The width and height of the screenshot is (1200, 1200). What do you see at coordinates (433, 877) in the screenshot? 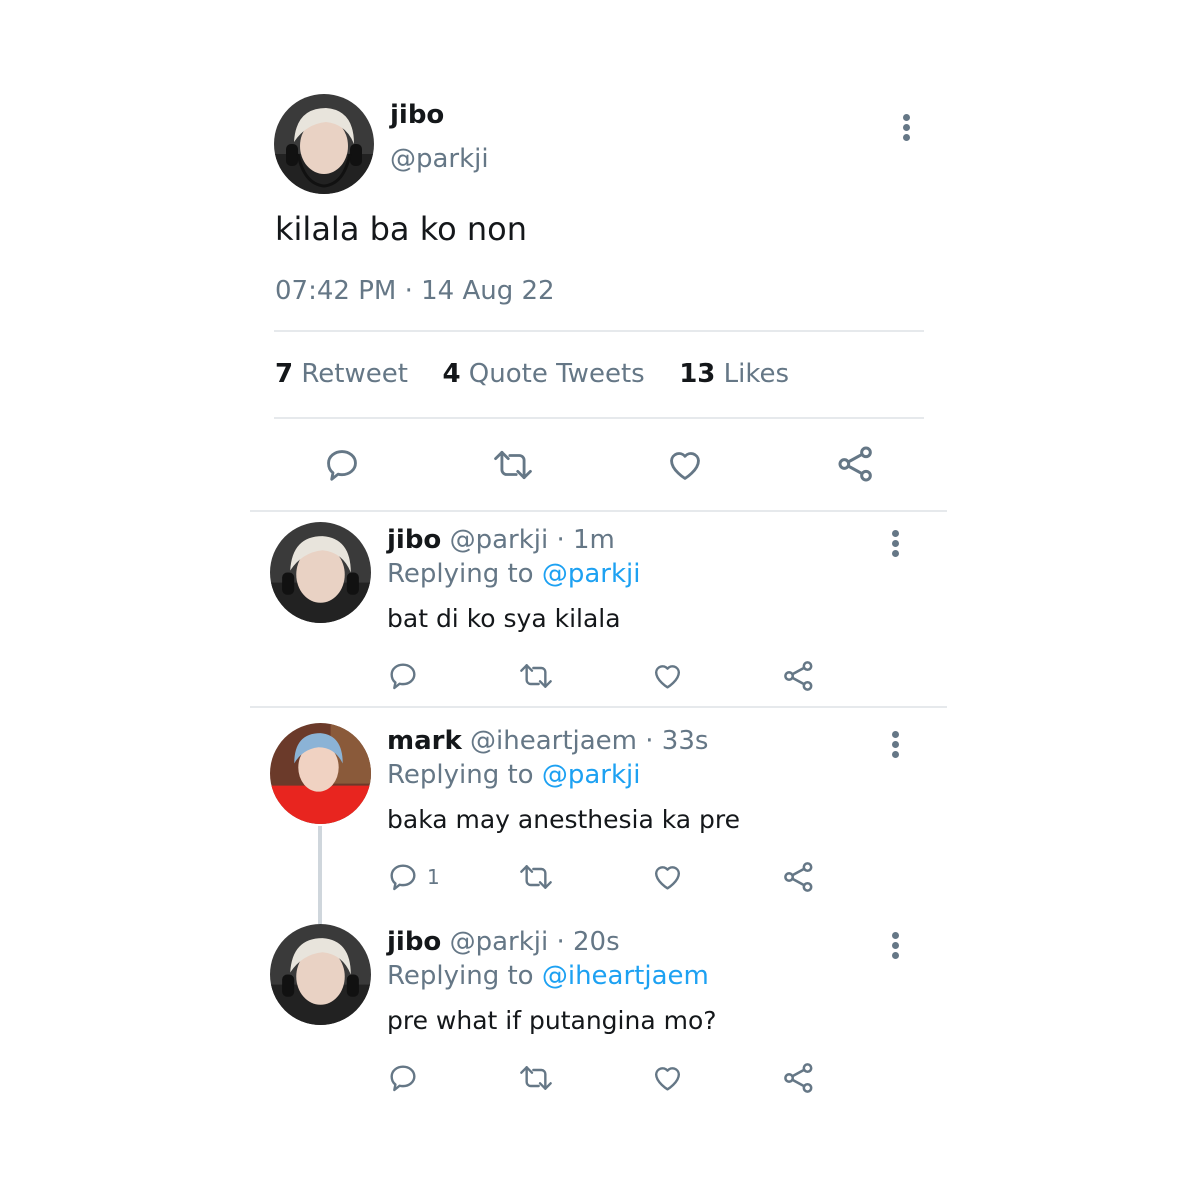
I see `reply-count: 1` at bounding box center [433, 877].